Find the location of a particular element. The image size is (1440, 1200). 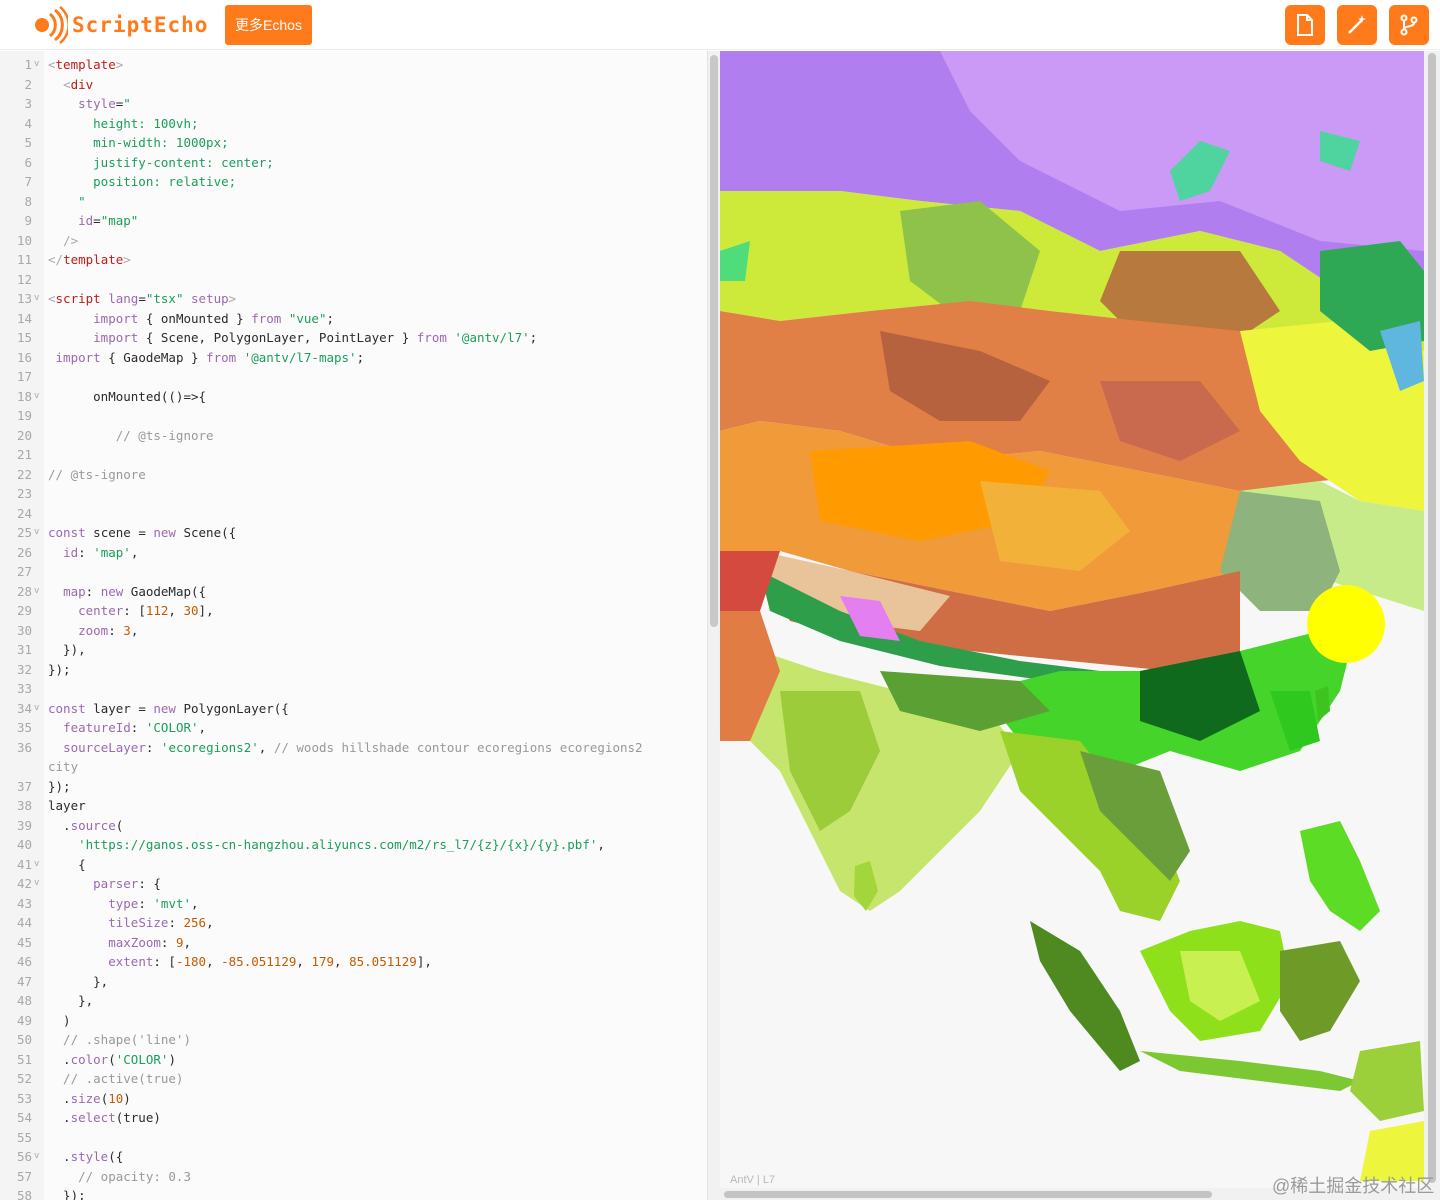

code-line: 23 is located at coordinates (353, 494).